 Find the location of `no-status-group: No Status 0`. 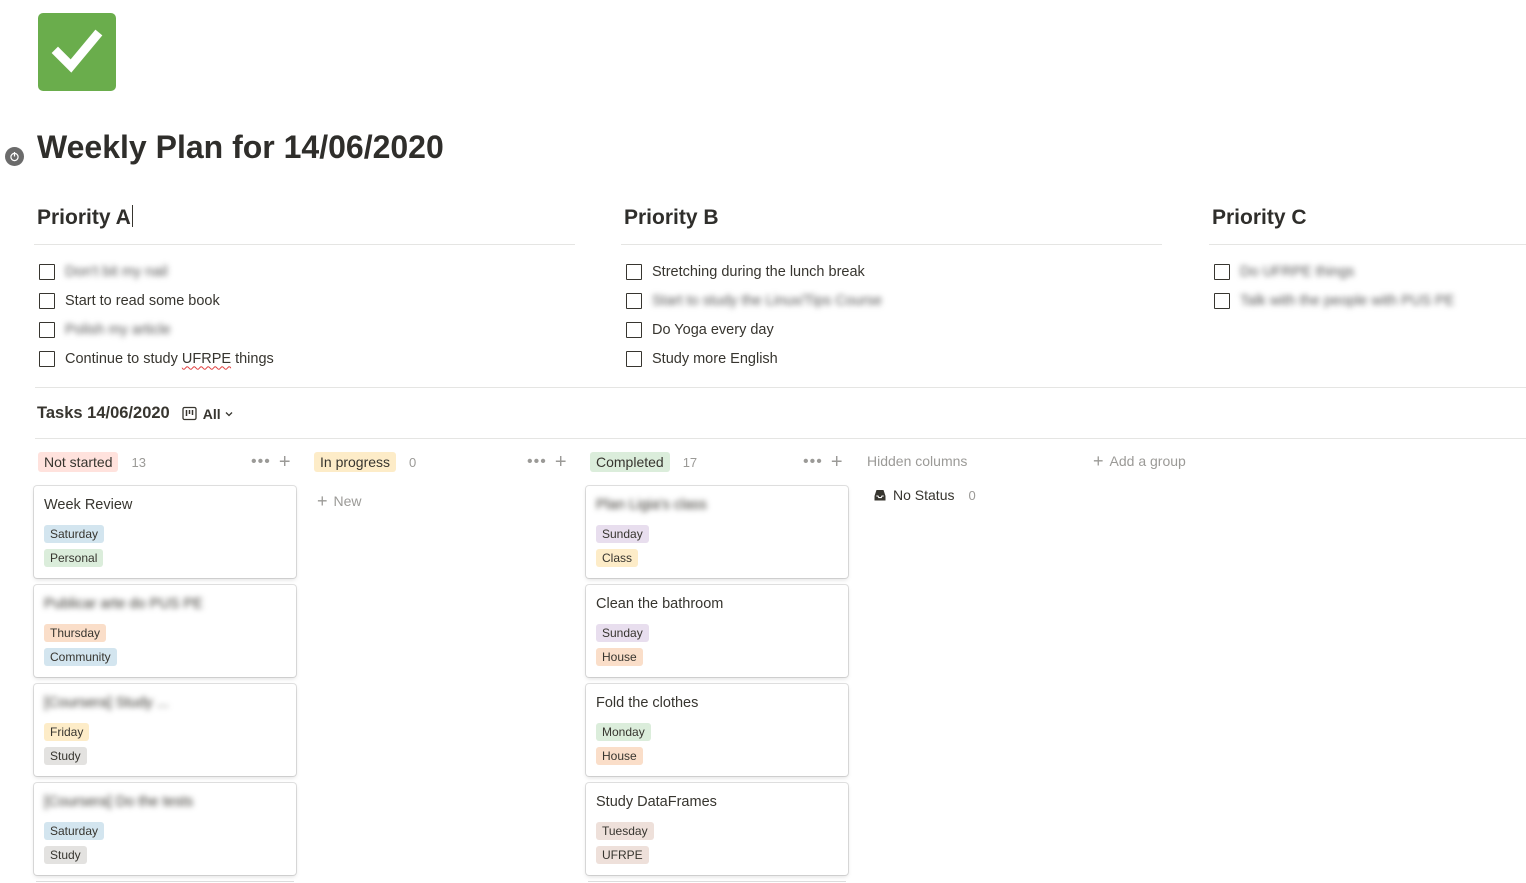

no-status-group: No Status 0 is located at coordinates (924, 495).